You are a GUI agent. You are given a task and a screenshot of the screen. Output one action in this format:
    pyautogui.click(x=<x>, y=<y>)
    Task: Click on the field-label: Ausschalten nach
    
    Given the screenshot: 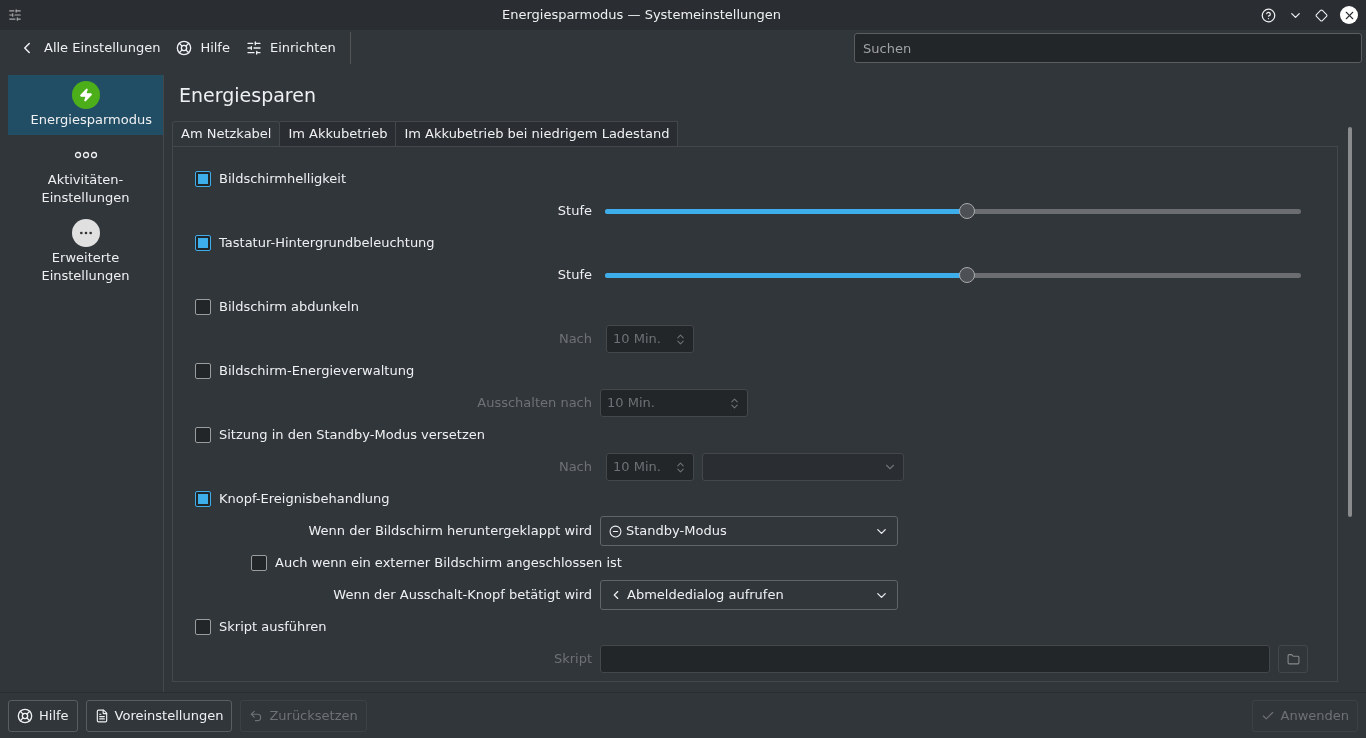 What is the action you would take?
    pyautogui.click(x=534, y=403)
    